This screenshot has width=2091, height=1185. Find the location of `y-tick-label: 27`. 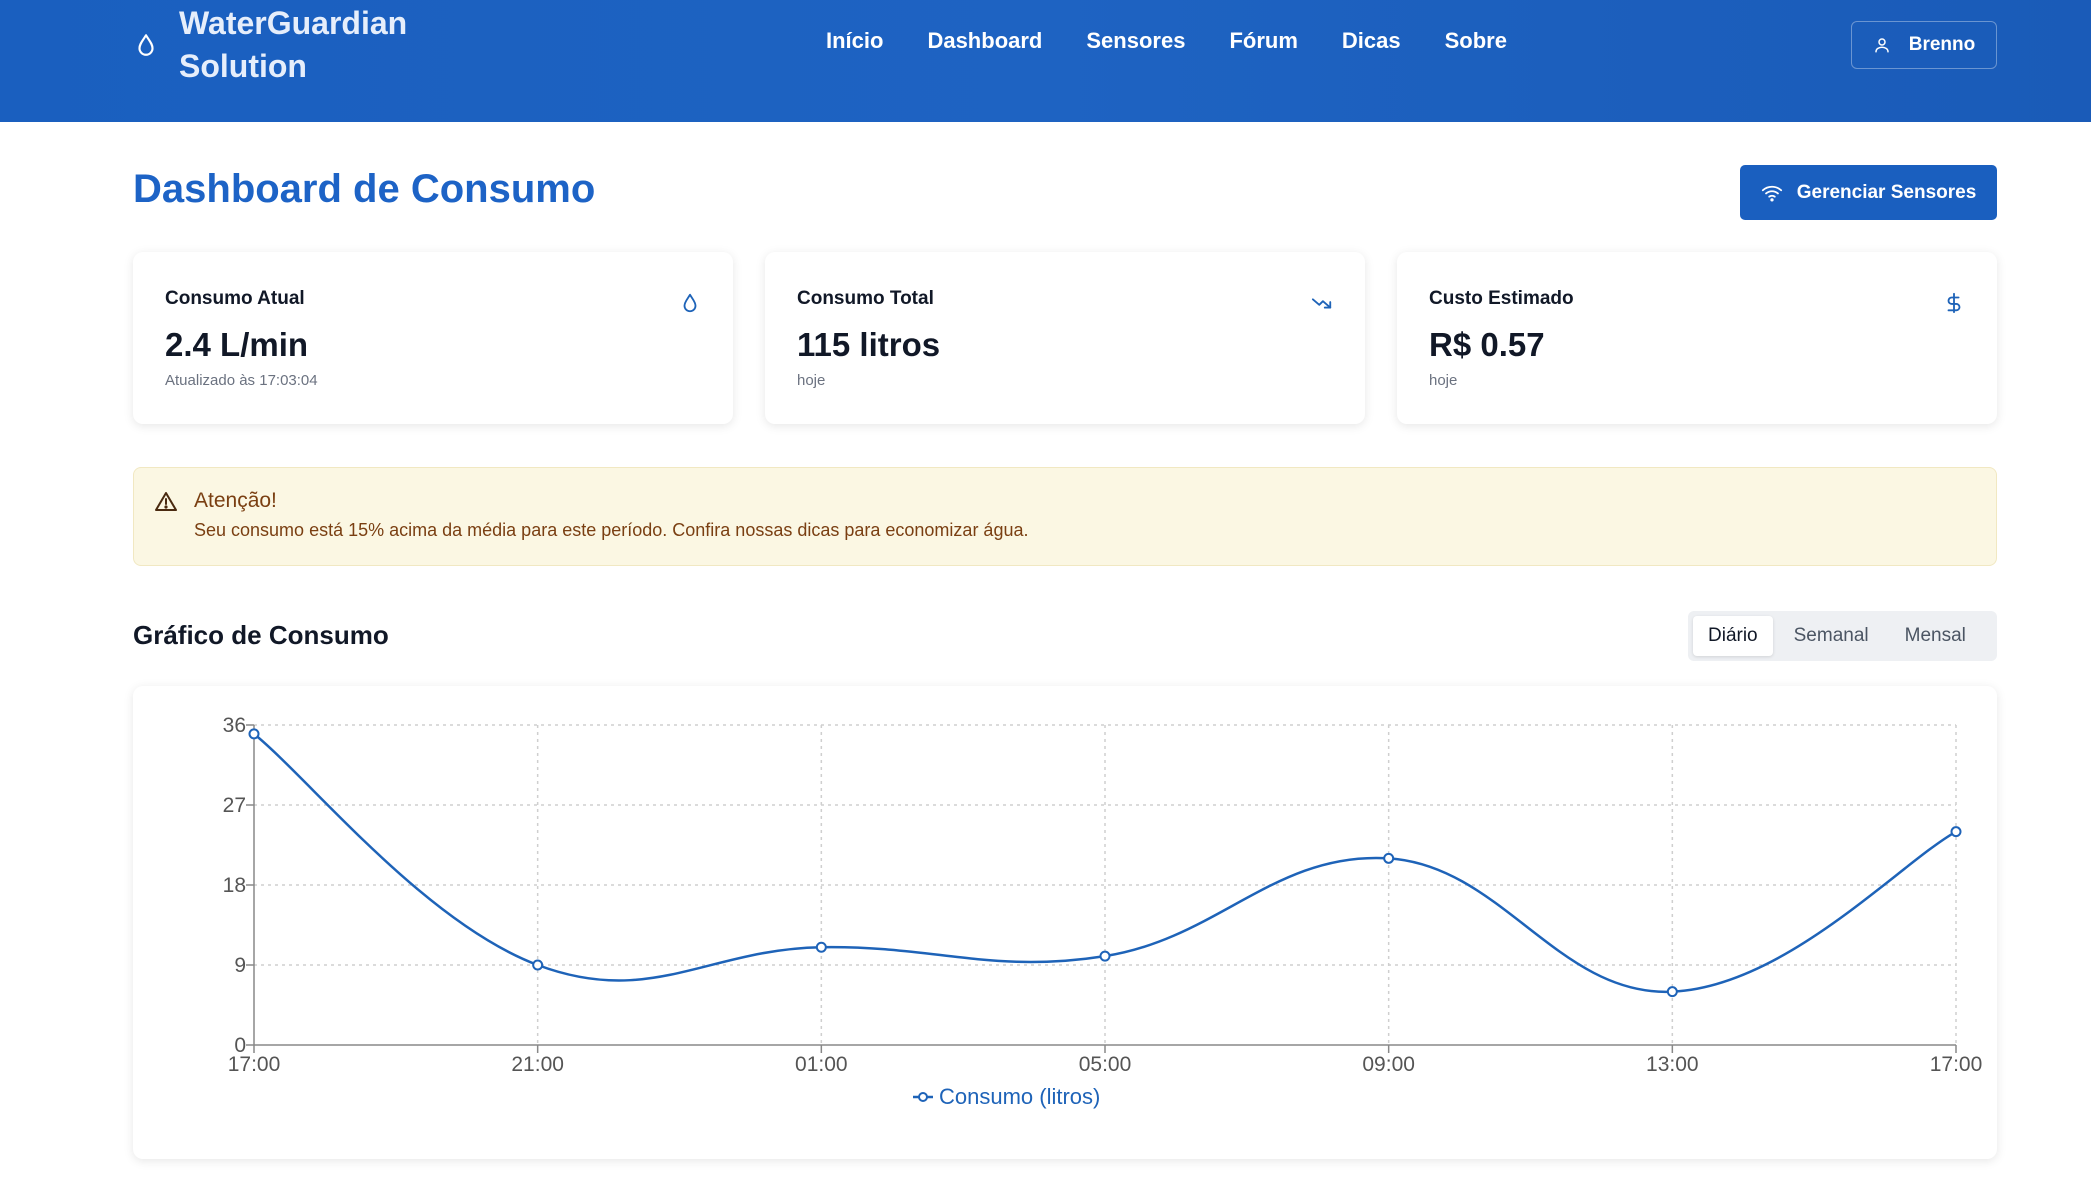

y-tick-label: 27 is located at coordinates (234, 805).